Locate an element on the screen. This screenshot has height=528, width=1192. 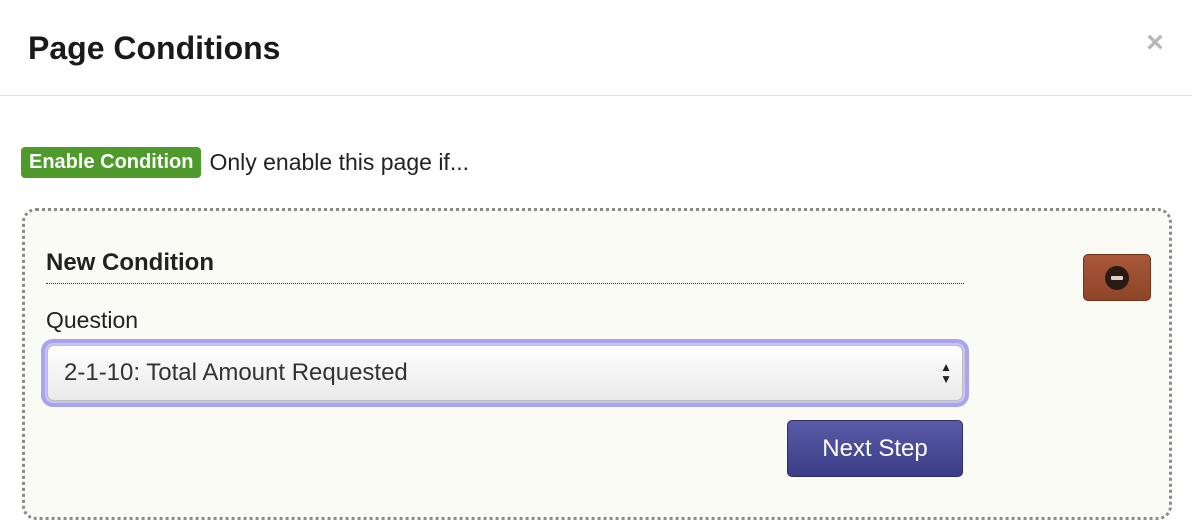
question-select: 2-1-10: Total Amount Requested ▲ ▼ is located at coordinates (505, 373).